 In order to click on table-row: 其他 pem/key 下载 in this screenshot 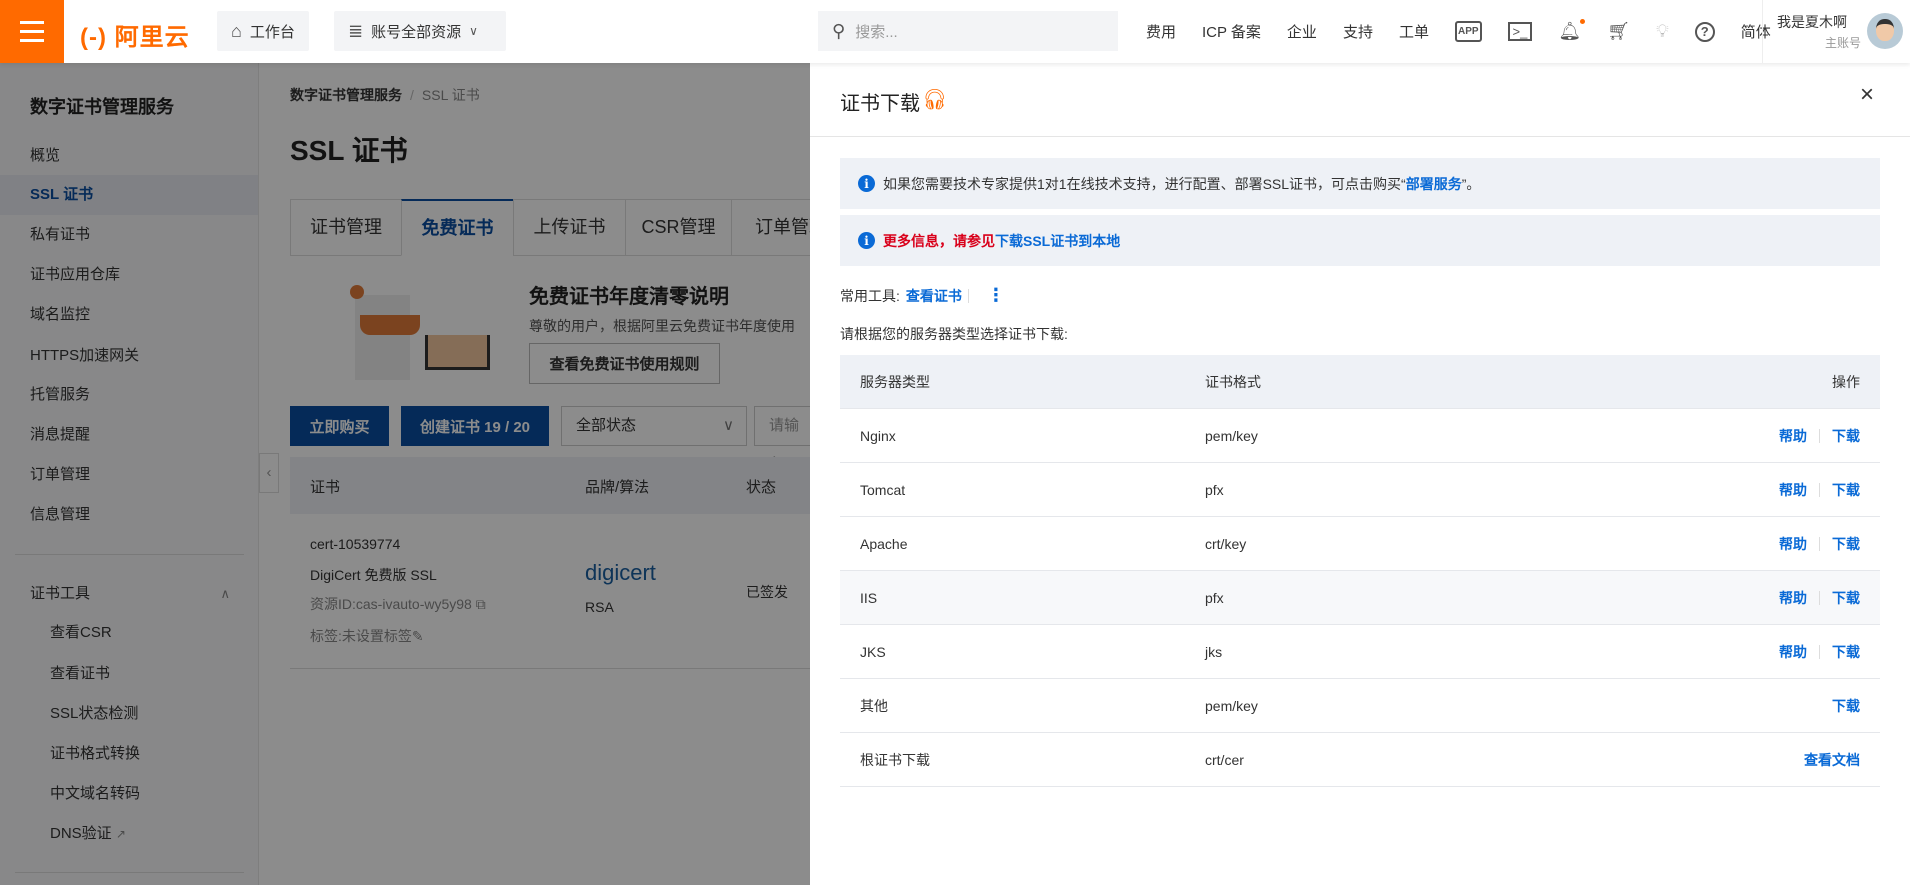, I will do `click(1360, 706)`.